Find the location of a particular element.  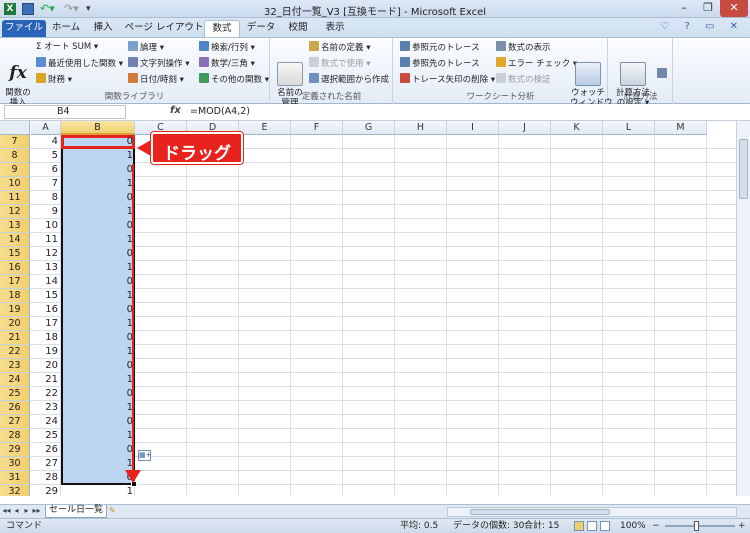

formula-input: =MOD(A4,2) is located at coordinates (220, 111).